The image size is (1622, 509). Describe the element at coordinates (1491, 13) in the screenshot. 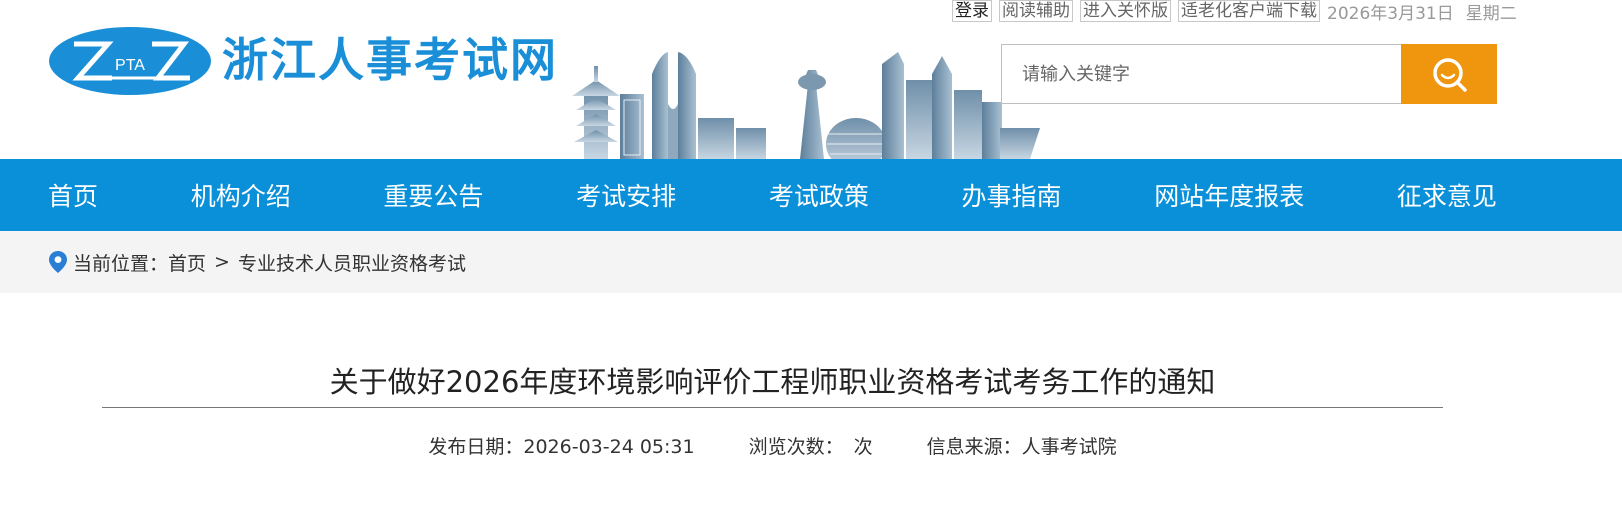

I see `weekday-text: 星期二` at that location.